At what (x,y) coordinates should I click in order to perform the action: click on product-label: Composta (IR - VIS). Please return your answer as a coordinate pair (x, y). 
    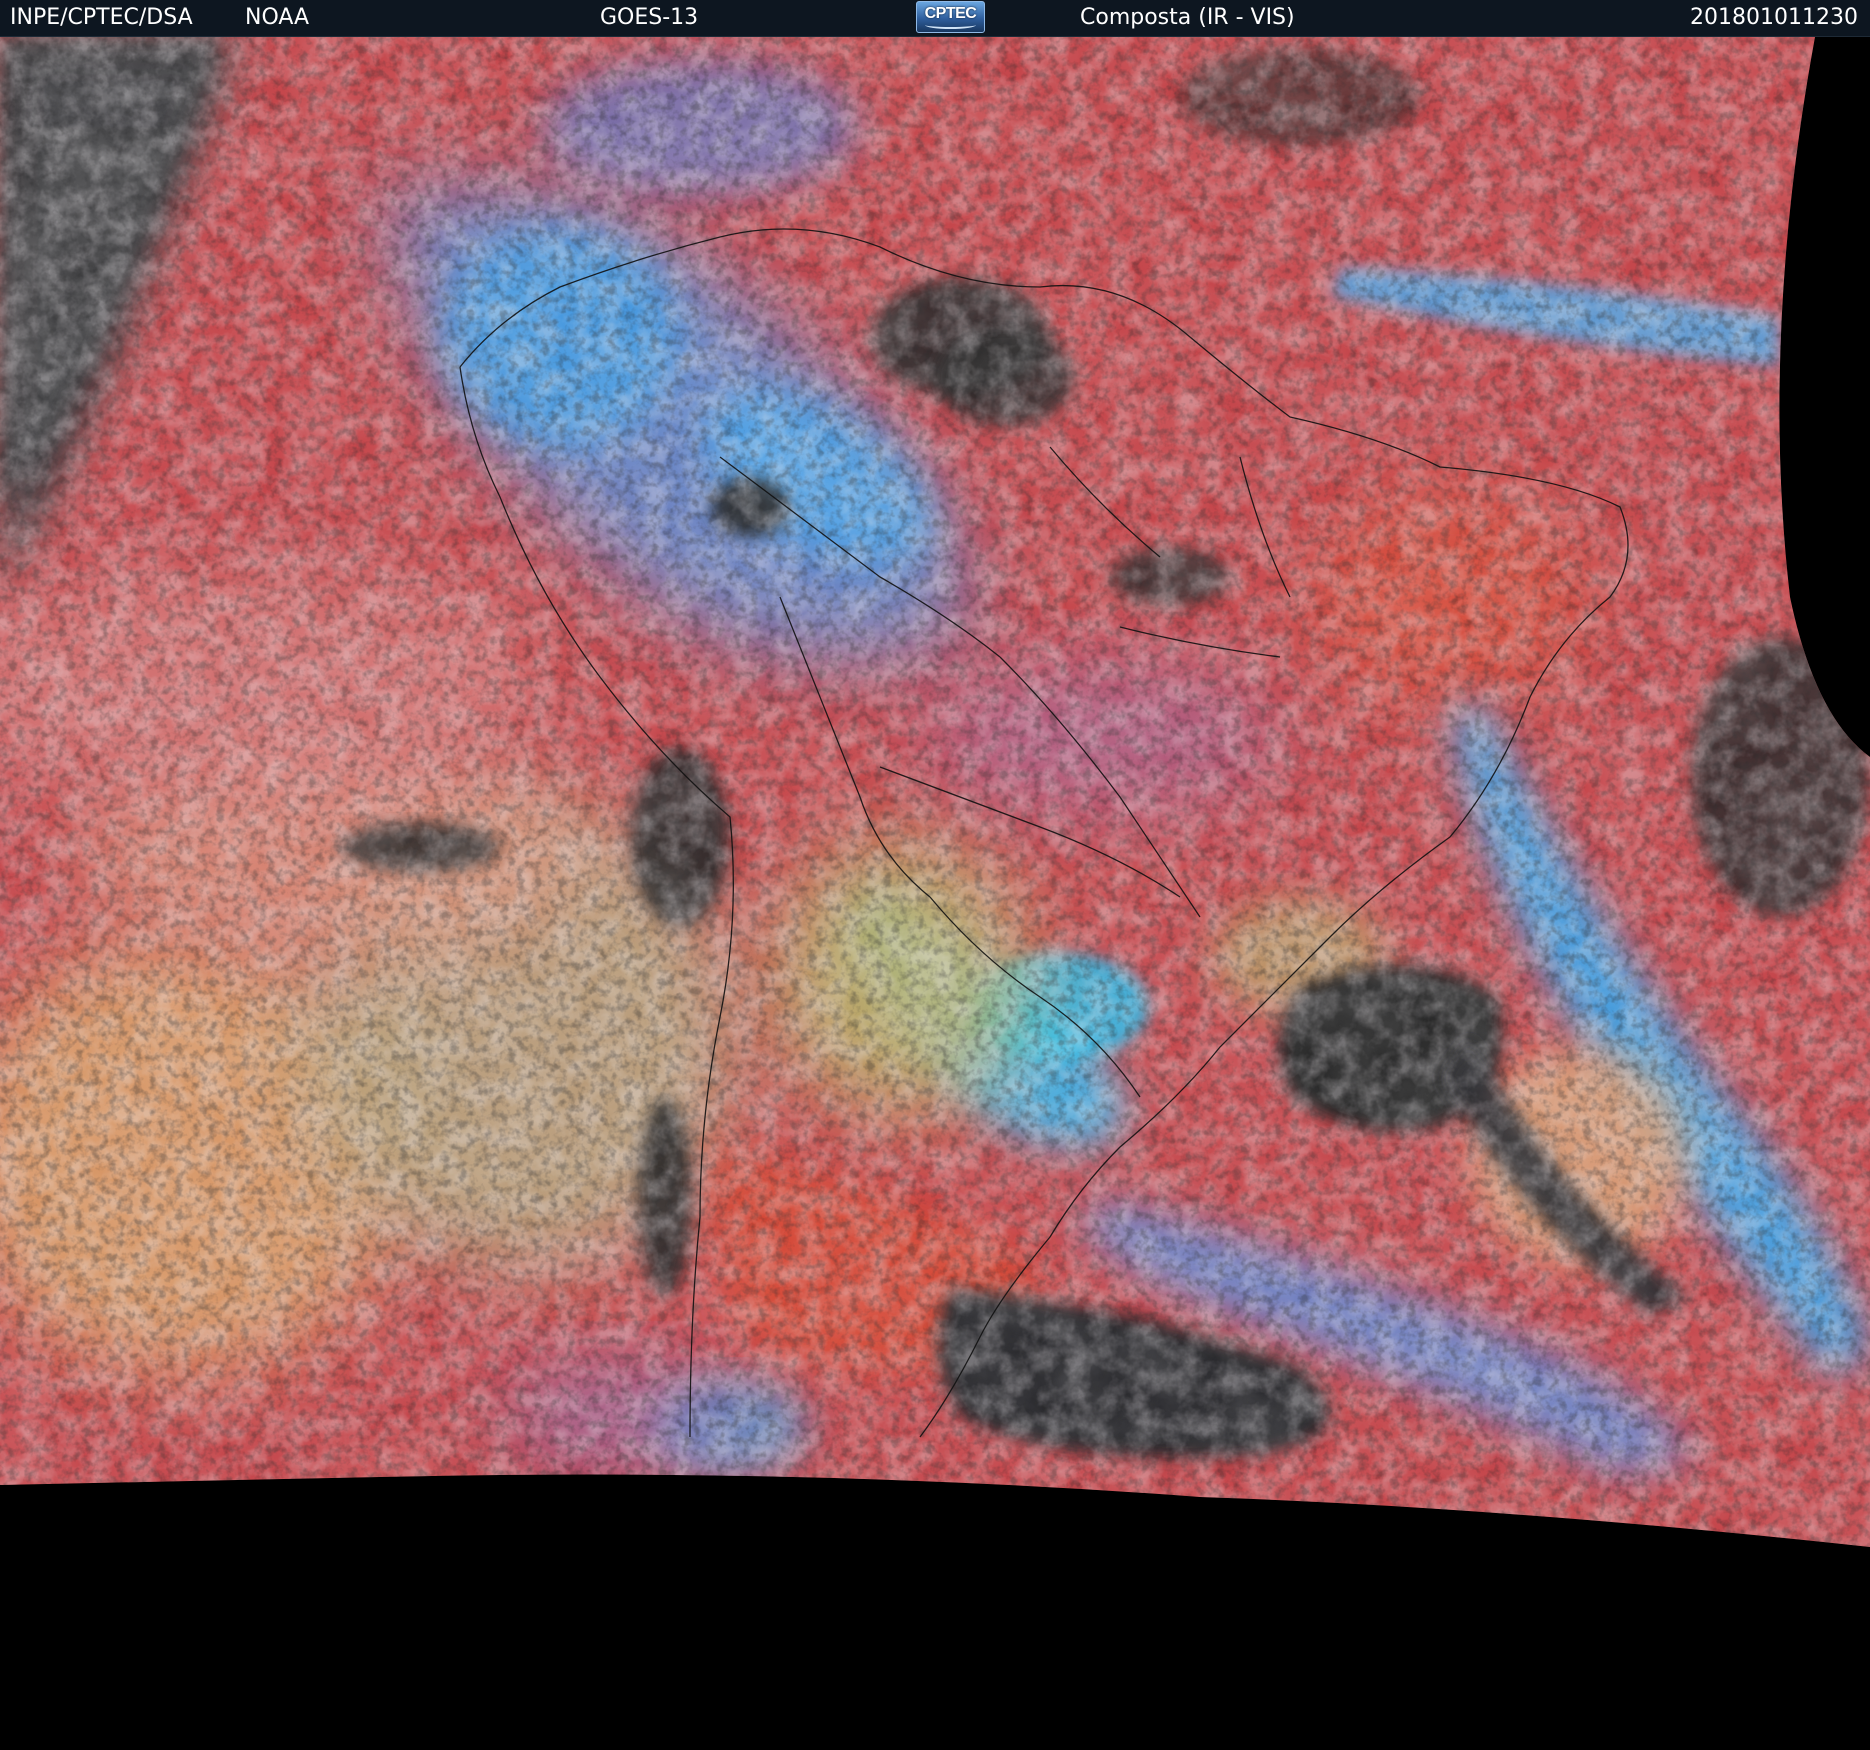
    Looking at the image, I should click on (1187, 17).